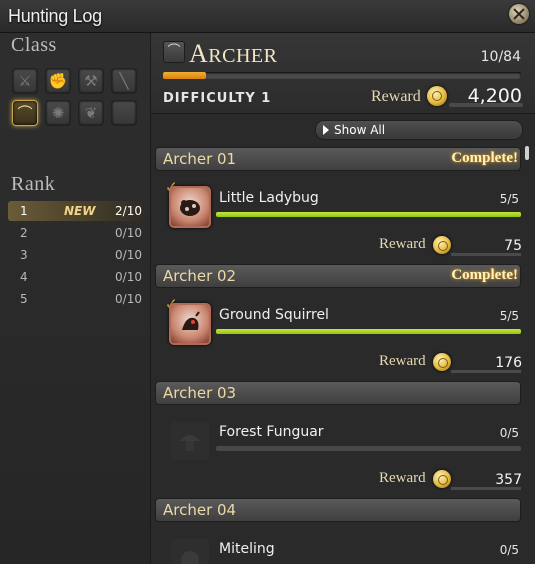 This screenshot has height=564, width=535. I want to click on rank-number: 1, so click(24, 211).